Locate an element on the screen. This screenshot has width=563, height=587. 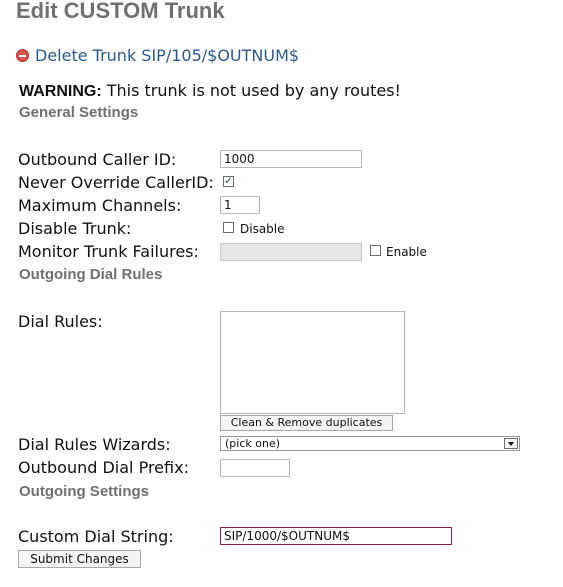
never-override-callerid-checkbox: ✓ is located at coordinates (228, 181).